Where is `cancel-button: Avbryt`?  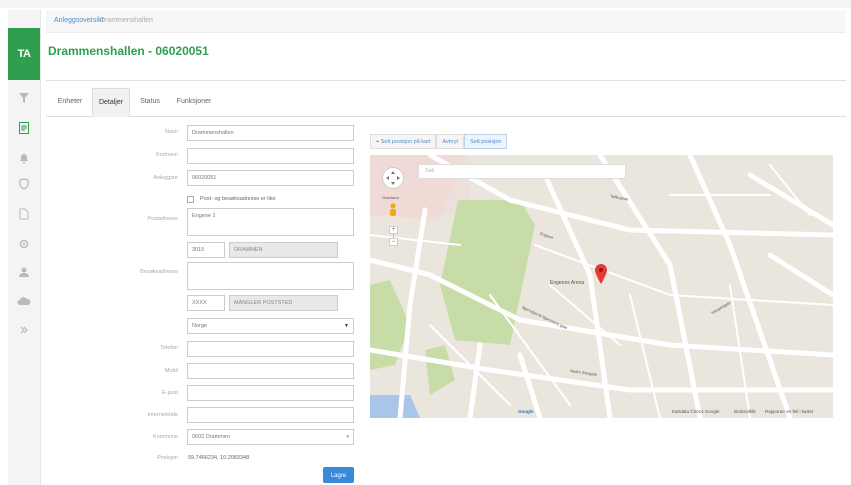 cancel-button: Avbryt is located at coordinates (450, 141).